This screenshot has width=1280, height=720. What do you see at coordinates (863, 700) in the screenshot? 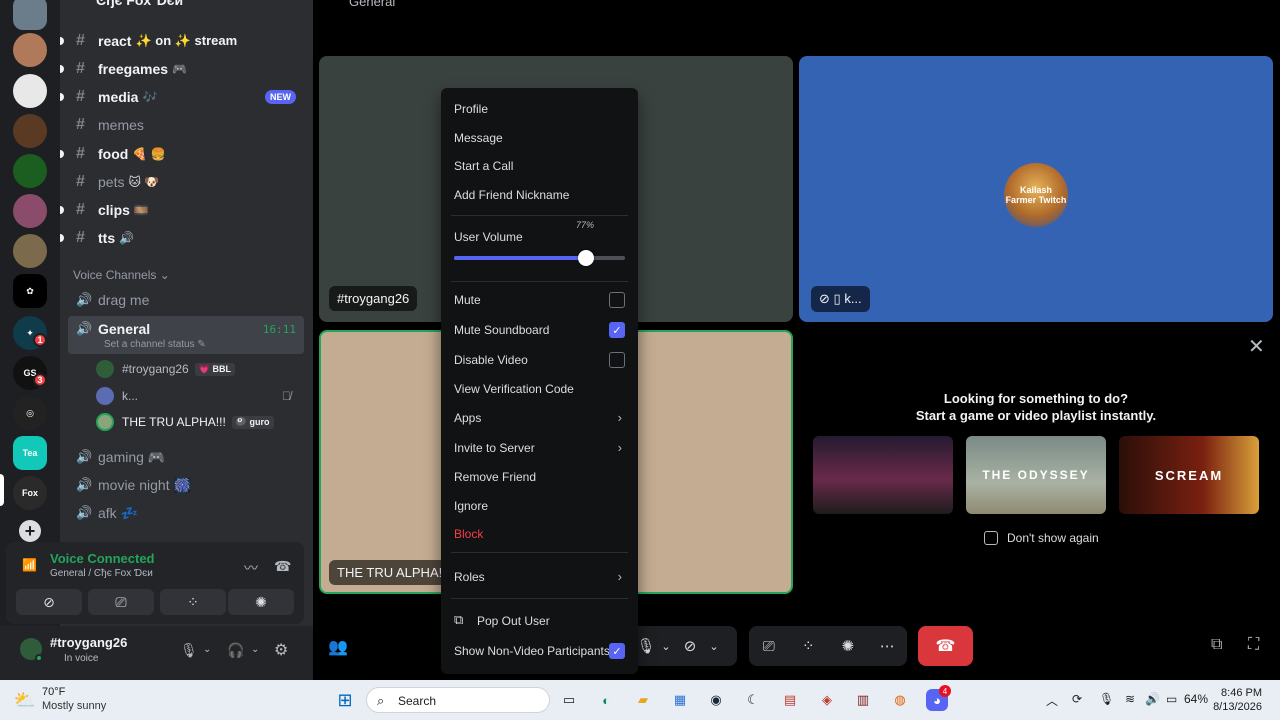
I see `forza-icon: ▥` at bounding box center [863, 700].